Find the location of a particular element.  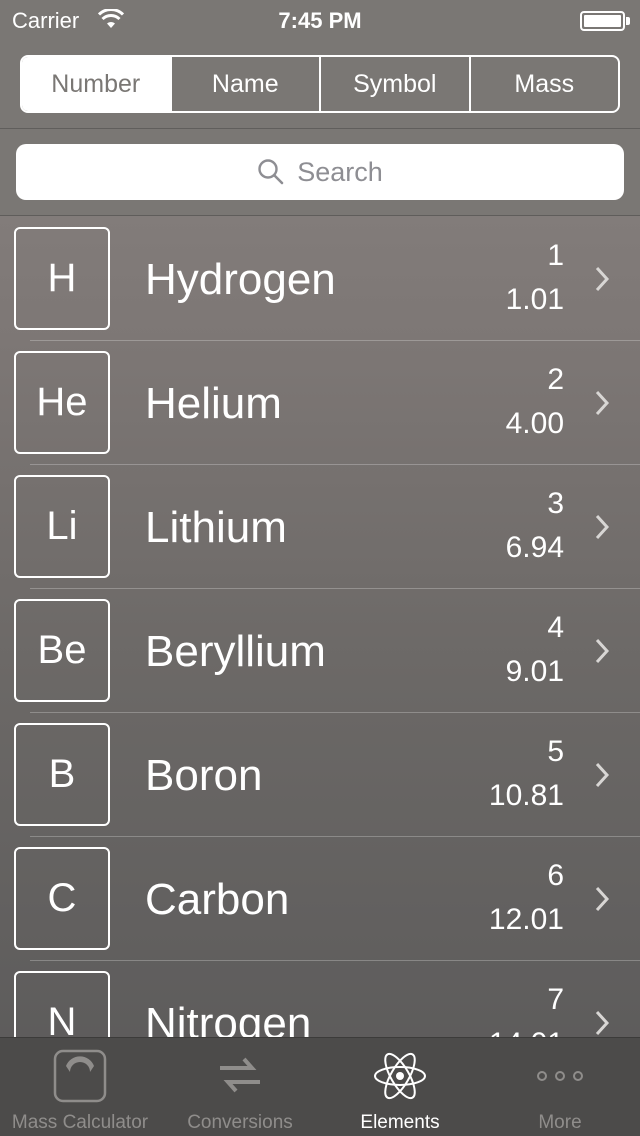

atomic-mass: 1.01 is located at coordinates (534, 299).